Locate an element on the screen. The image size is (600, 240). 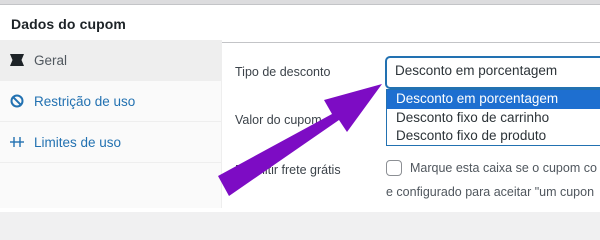
discount-type-label: Tipo de desconto is located at coordinates (283, 72).